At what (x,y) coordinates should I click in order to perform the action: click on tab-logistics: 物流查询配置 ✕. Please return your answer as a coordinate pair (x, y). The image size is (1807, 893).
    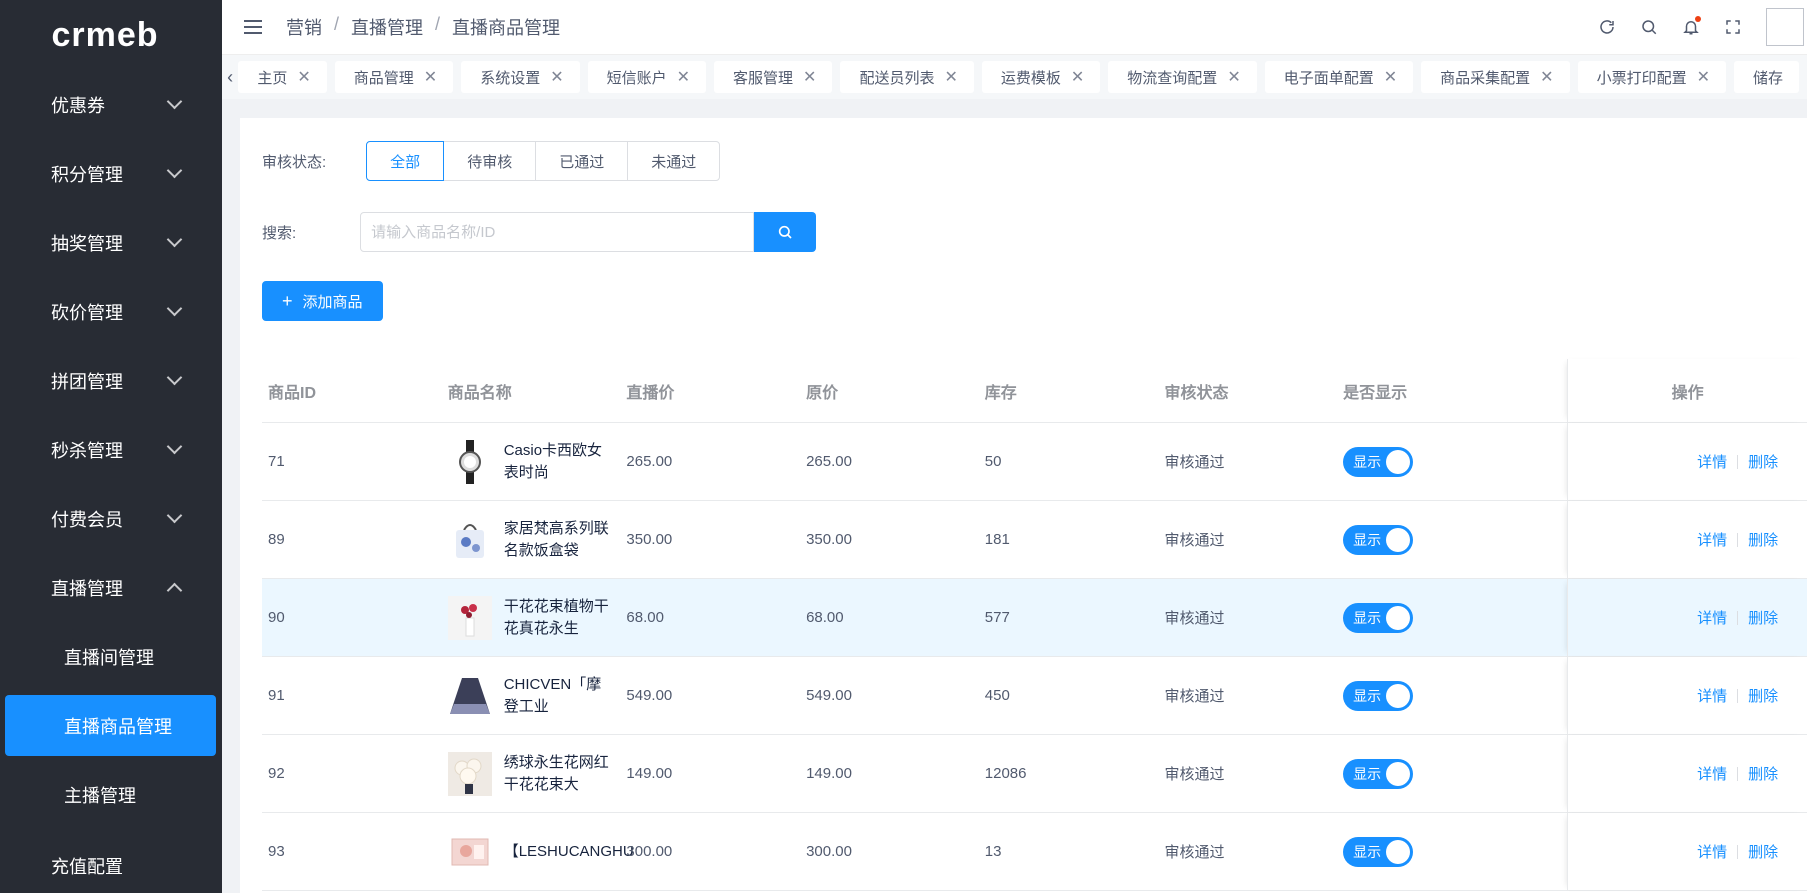
    Looking at the image, I should click on (1182, 77).